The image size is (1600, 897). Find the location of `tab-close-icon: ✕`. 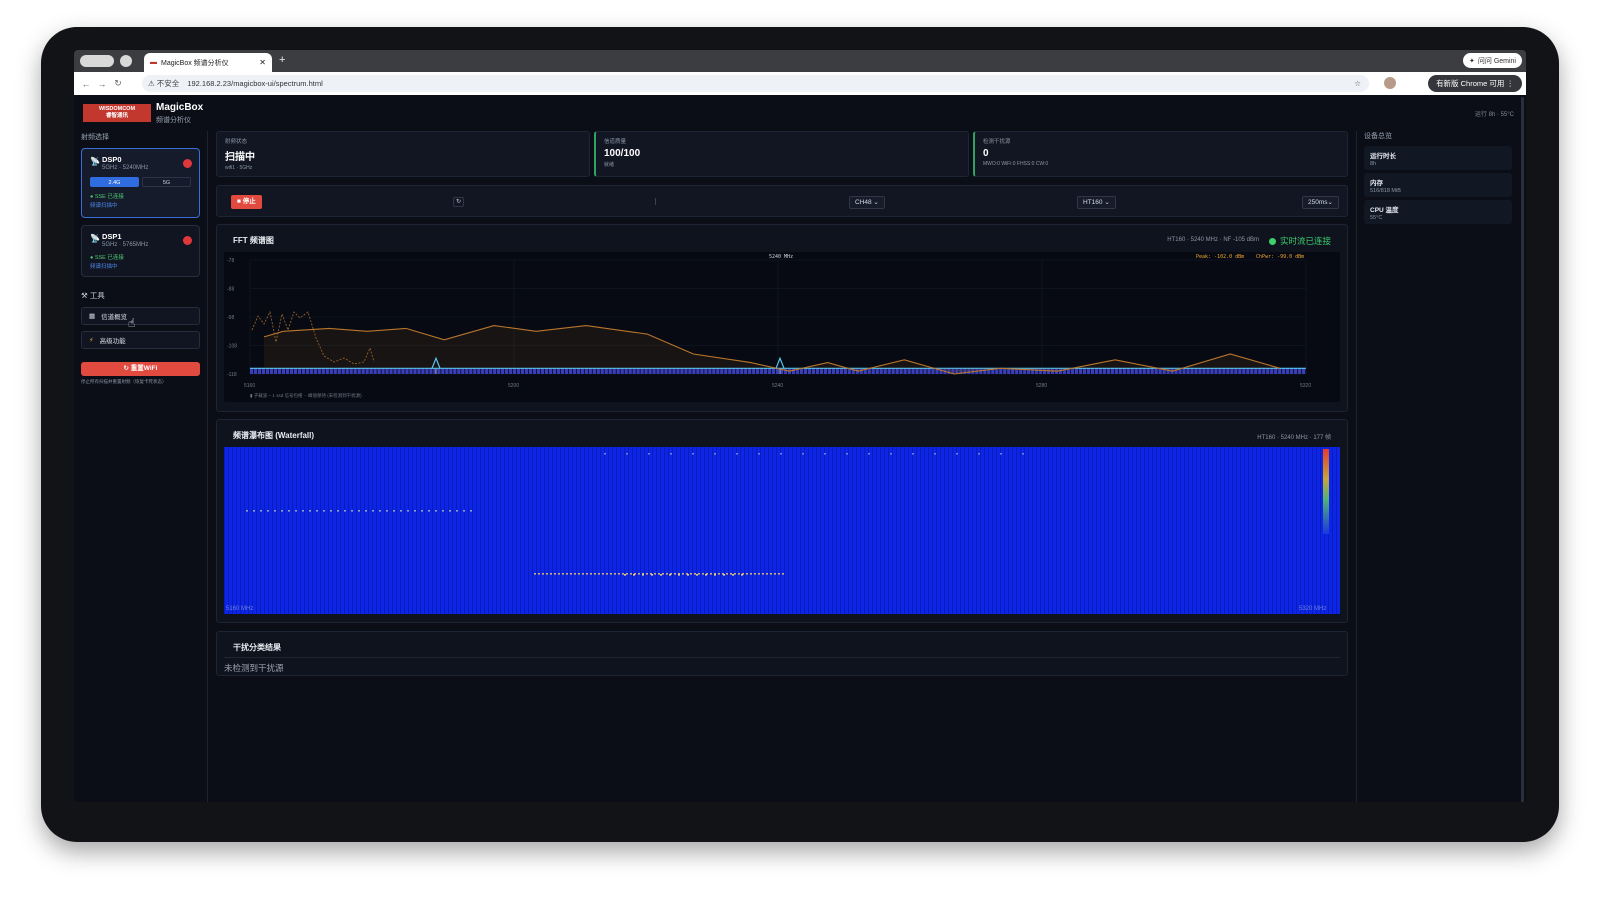

tab-close-icon: ✕ is located at coordinates (262, 62).